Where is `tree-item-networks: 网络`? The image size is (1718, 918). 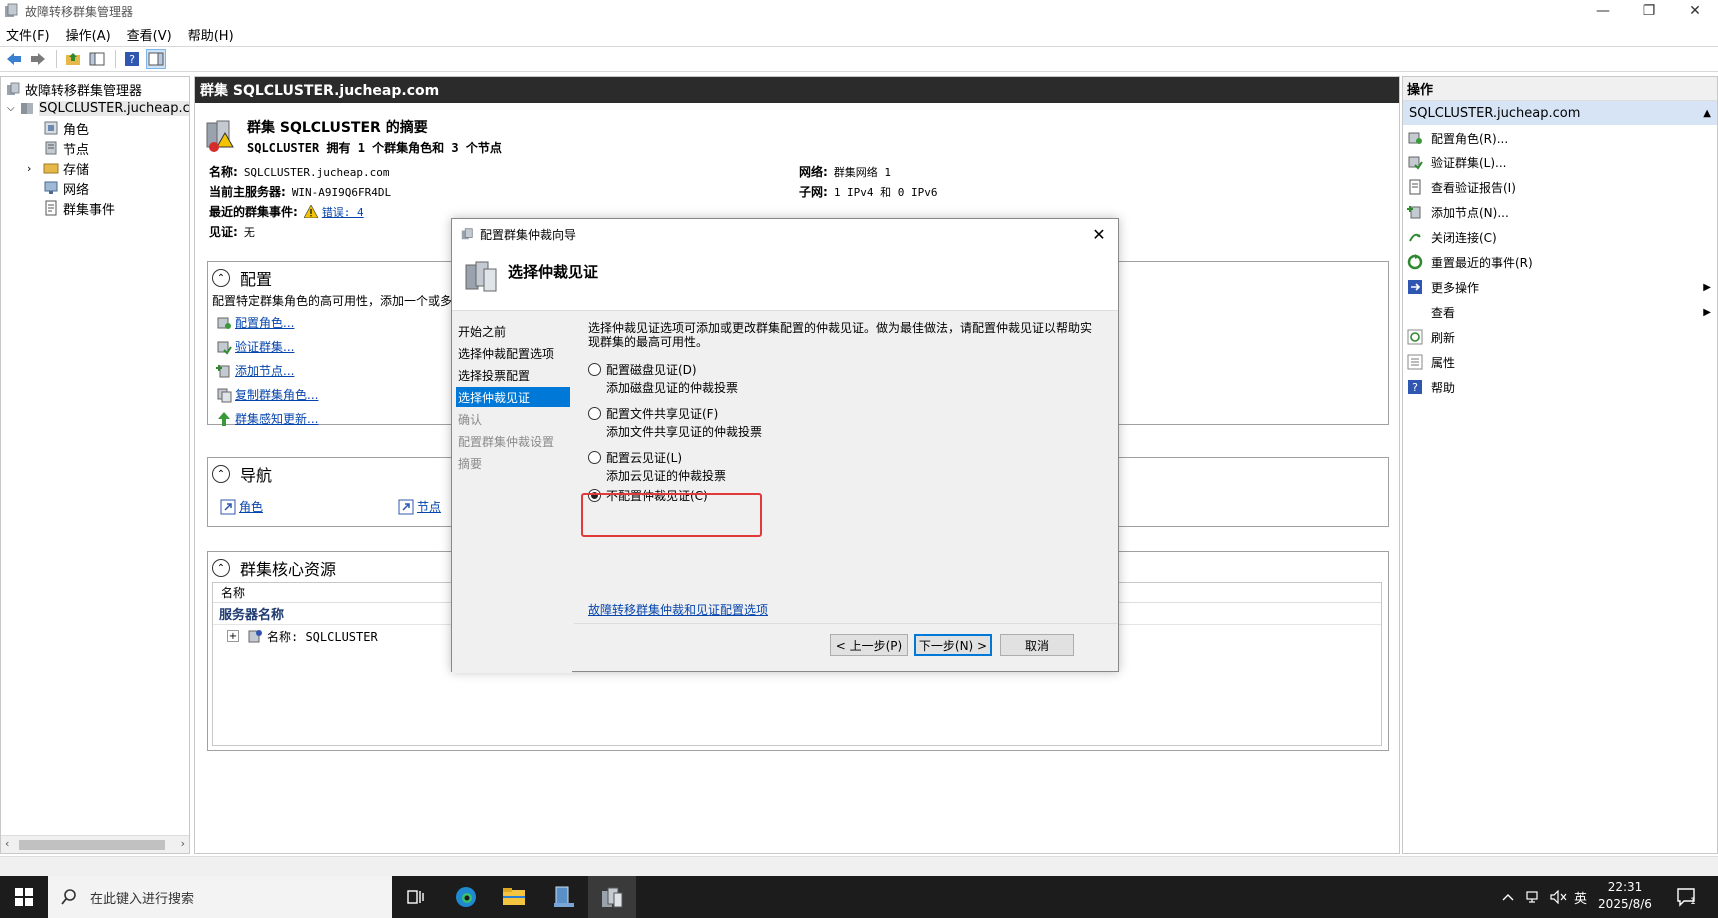 tree-item-networks: 网络 is located at coordinates (66, 188).